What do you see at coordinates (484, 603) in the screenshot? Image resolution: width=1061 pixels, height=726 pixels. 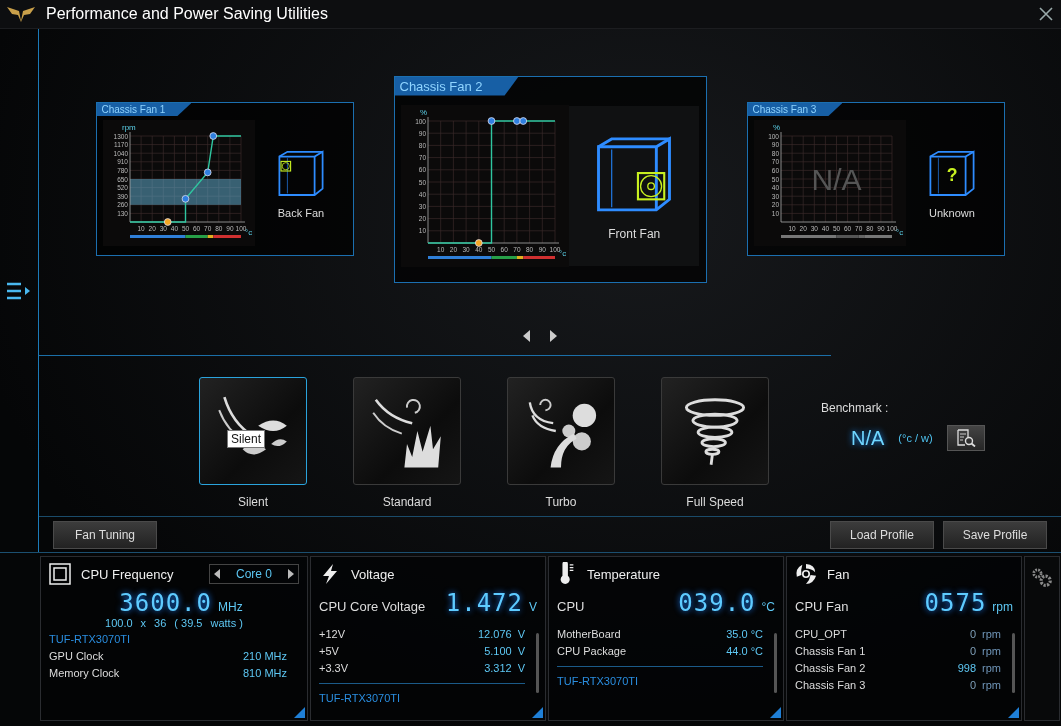 I see `main-reading: 1.472` at bounding box center [484, 603].